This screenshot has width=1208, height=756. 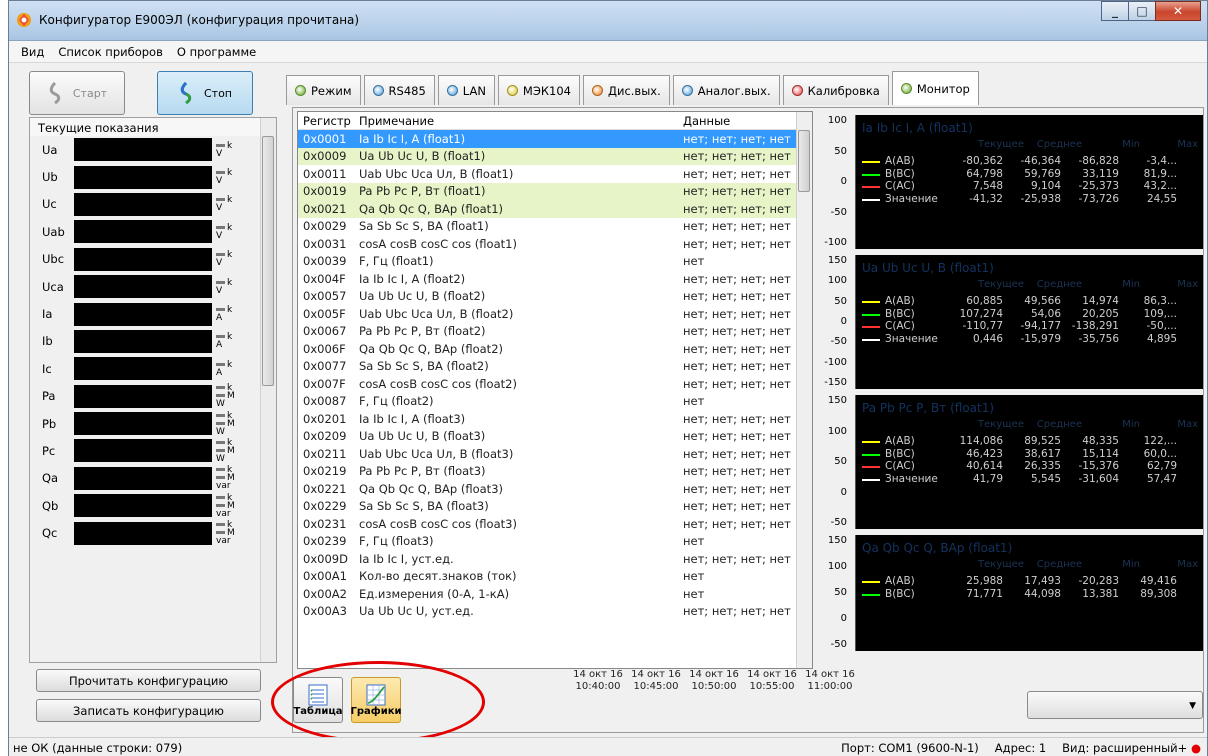 I want to click on note-cell: Pa Pb Pc P, Вт (float3), so click(x=422, y=471).